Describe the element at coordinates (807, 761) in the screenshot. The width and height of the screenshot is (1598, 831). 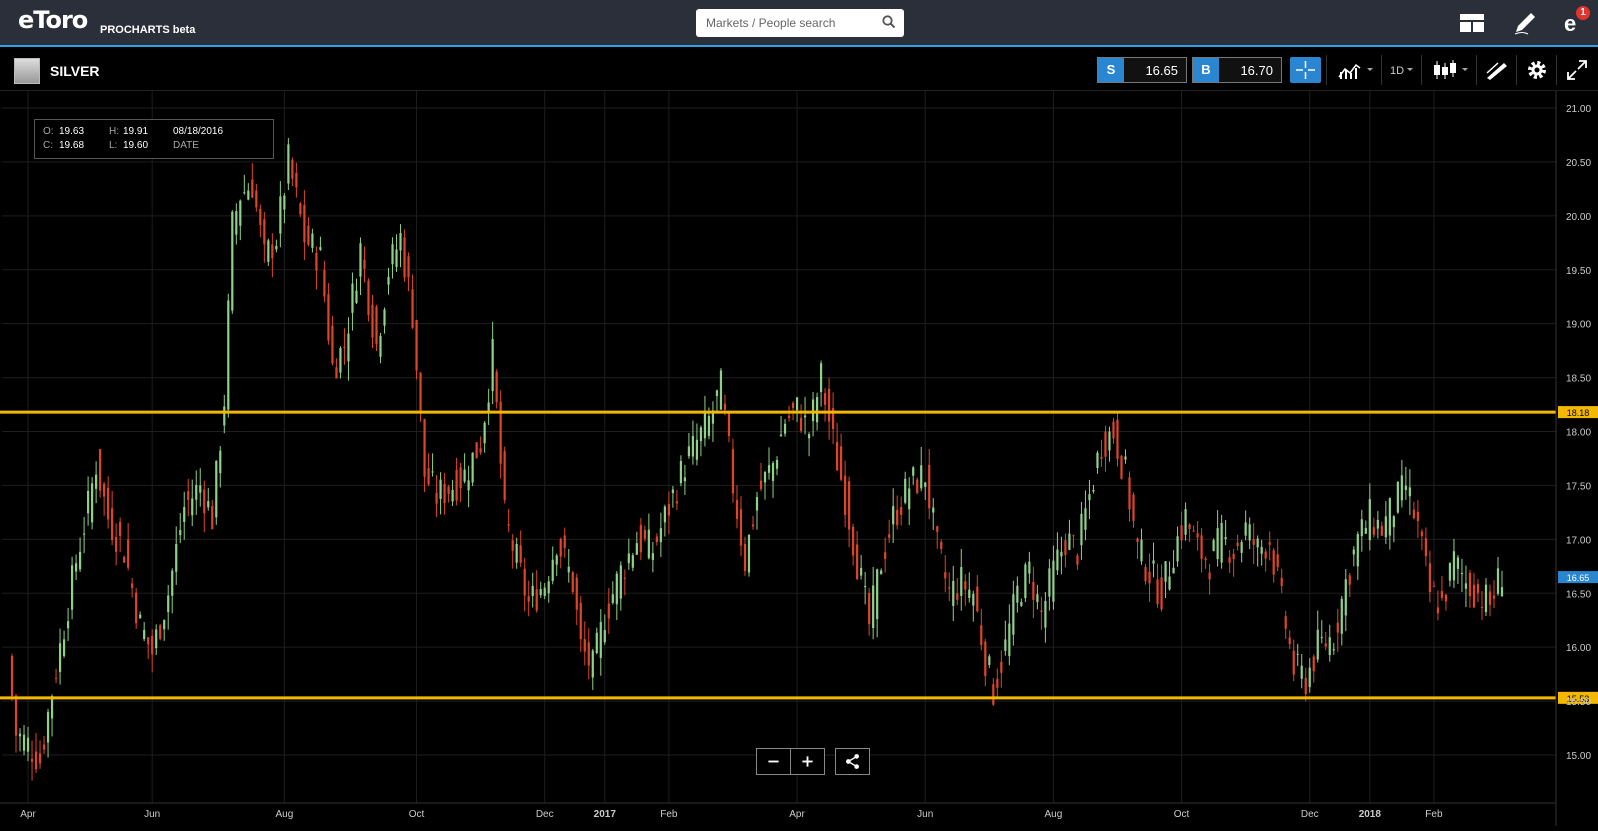
I see `zoom-in-button` at that location.